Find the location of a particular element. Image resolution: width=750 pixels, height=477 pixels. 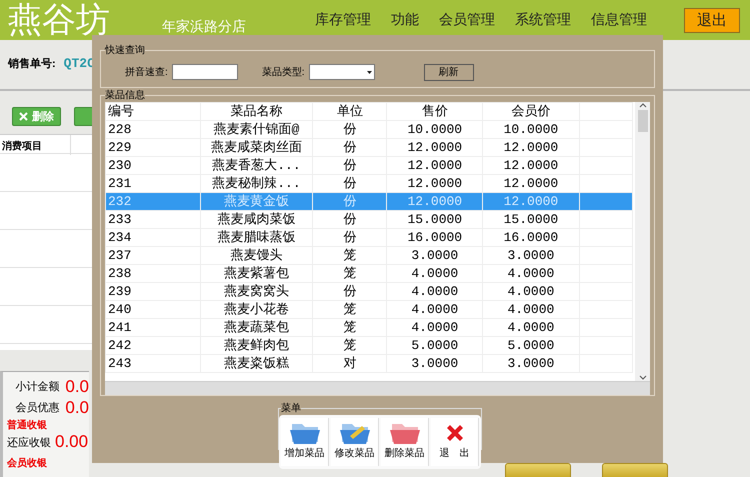

branch-name: 年家浜路分店 is located at coordinates (204, 27).